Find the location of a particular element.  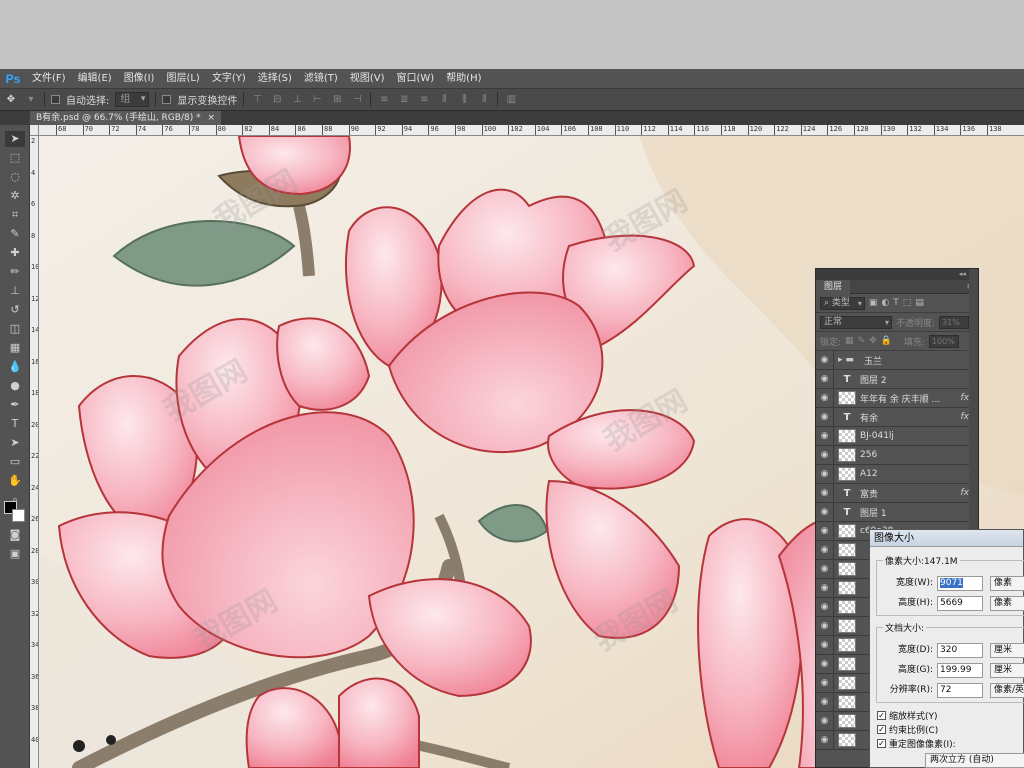

history-brush-tool-icon: ↺ is located at coordinates (15, 310).